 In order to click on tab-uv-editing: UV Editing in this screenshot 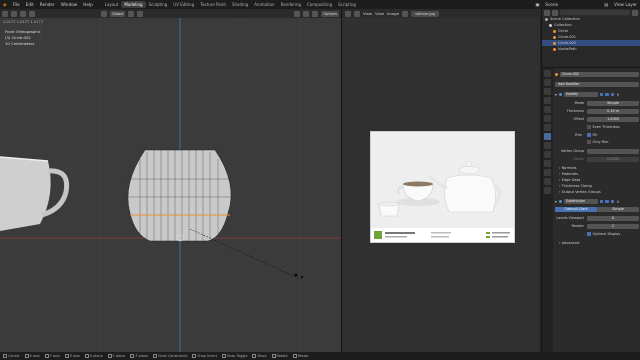, I will do `click(183, 4)`.